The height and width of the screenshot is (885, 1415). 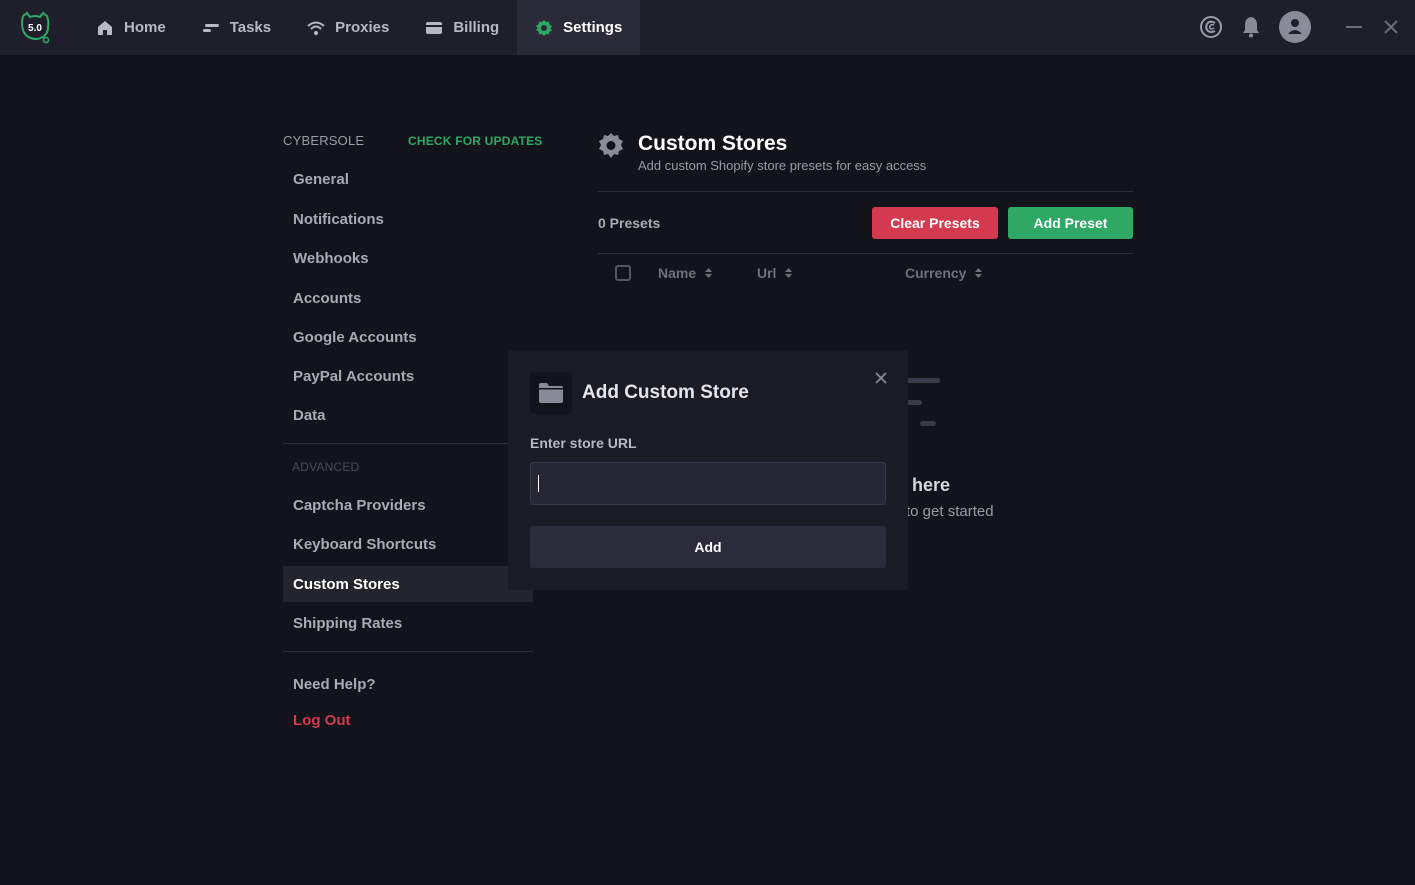 What do you see at coordinates (1354, 27) in the screenshot?
I see `minimize-button` at bounding box center [1354, 27].